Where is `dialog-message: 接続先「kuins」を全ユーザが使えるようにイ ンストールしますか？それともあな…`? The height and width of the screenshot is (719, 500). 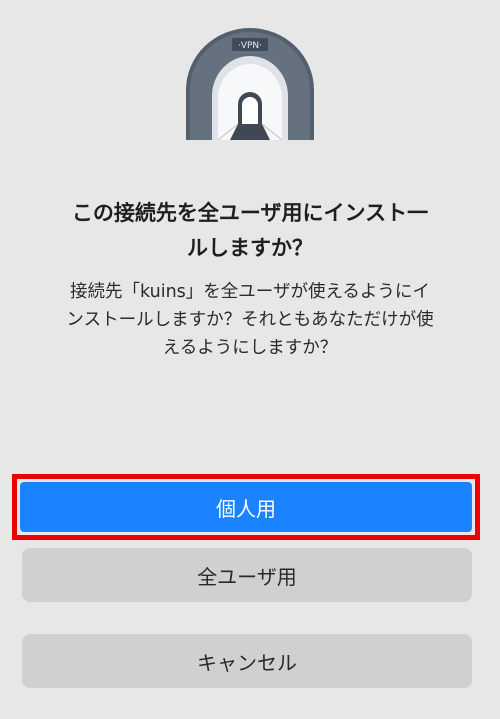 dialog-message: 接続先「kuins」を全ユーザが使えるようにイ ンストールしますか？それともあな… is located at coordinates (250, 320).